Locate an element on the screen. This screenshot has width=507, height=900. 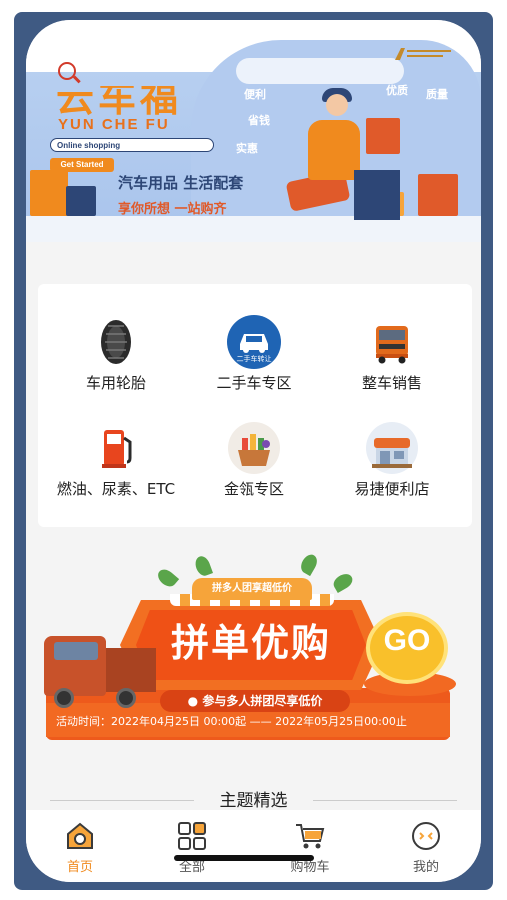
category-convenience-store: 易捷便利店 is located at coordinates (392, 462).